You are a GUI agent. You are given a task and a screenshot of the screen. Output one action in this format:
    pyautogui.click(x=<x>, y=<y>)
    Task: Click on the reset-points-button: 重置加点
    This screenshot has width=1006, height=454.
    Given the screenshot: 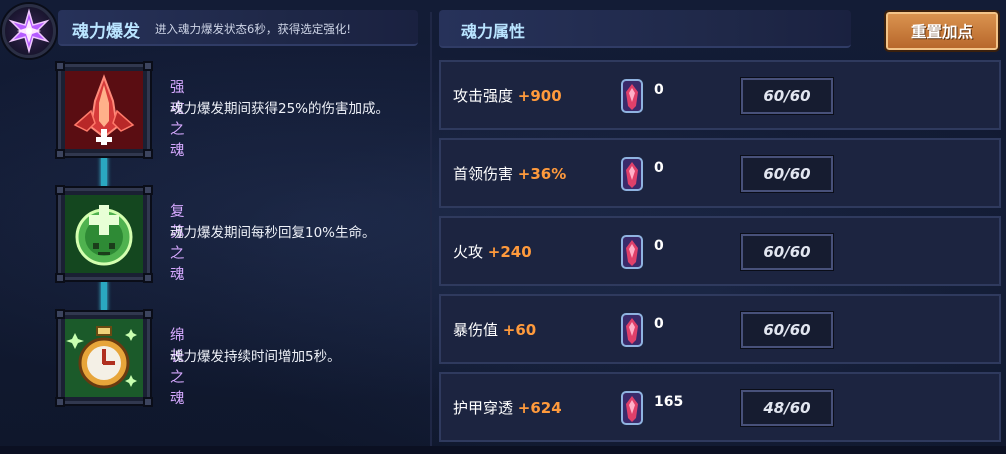 What is the action you would take?
    pyautogui.click(x=942, y=31)
    